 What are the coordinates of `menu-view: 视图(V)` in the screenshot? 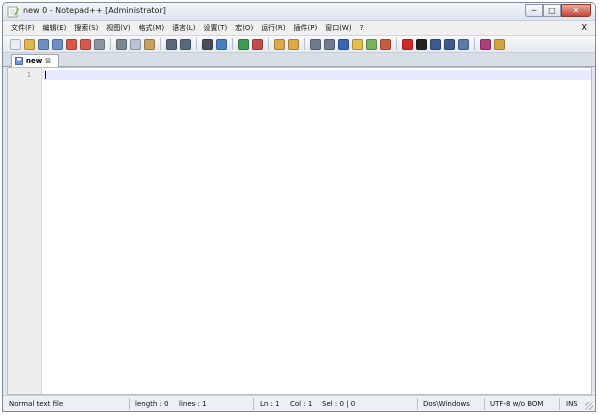 It's located at (118, 28).